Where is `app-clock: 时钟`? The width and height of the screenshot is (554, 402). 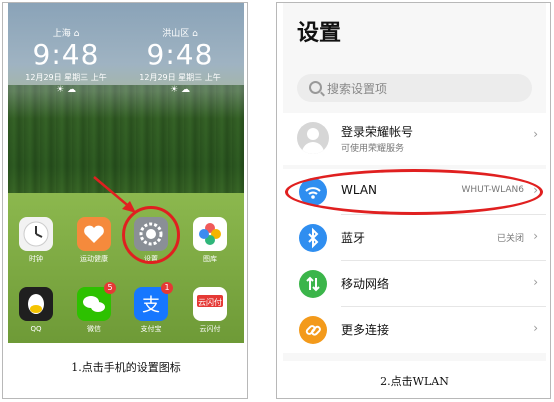
app-clock: 时钟 is located at coordinates (36, 240).